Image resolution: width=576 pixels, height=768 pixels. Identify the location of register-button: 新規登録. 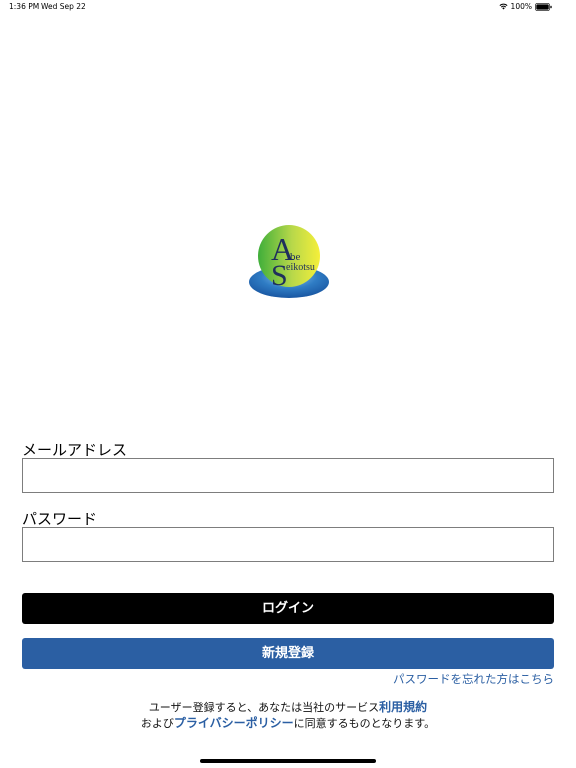
(288, 653).